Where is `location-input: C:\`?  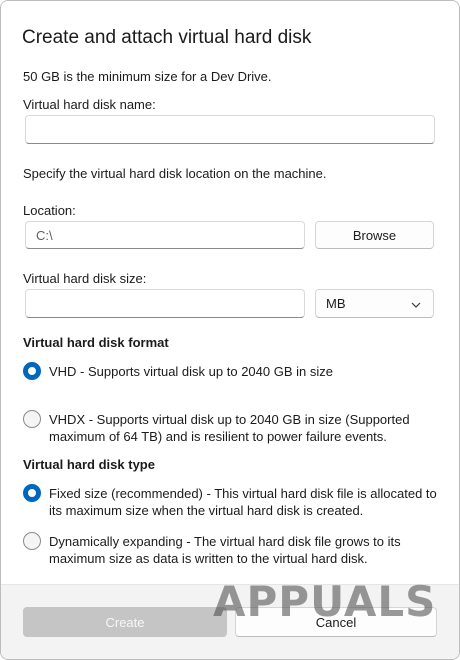 location-input: C:\ is located at coordinates (165, 235).